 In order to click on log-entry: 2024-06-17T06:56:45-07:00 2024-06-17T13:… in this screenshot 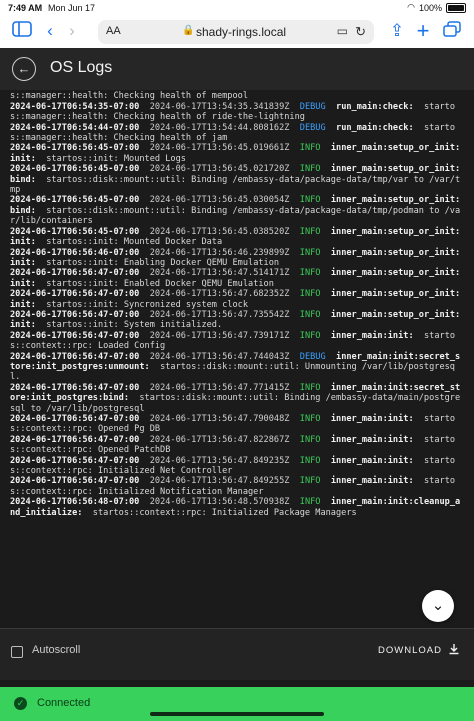, I will do `click(237, 237)`.